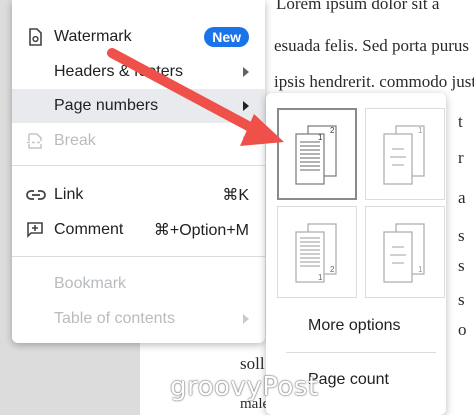 The width and height of the screenshot is (474, 415). I want to click on menu-item-label: Watermark, so click(93, 36).